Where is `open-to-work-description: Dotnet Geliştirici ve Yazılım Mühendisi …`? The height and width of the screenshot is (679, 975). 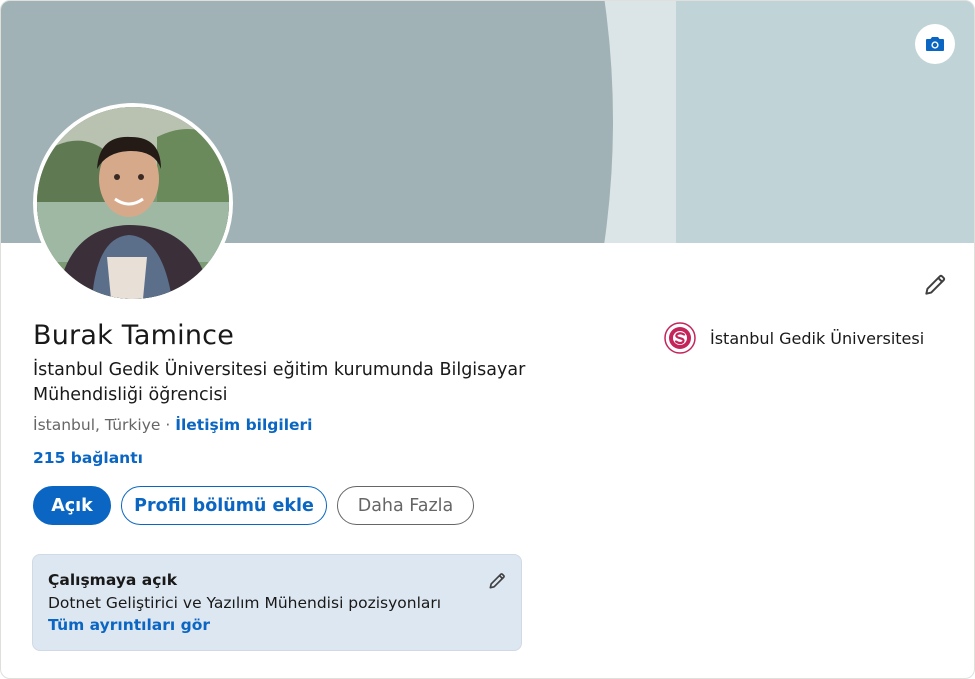
open-to-work-description: Dotnet Geliştirici ve Yazılım Mühendisi … is located at coordinates (245, 603).